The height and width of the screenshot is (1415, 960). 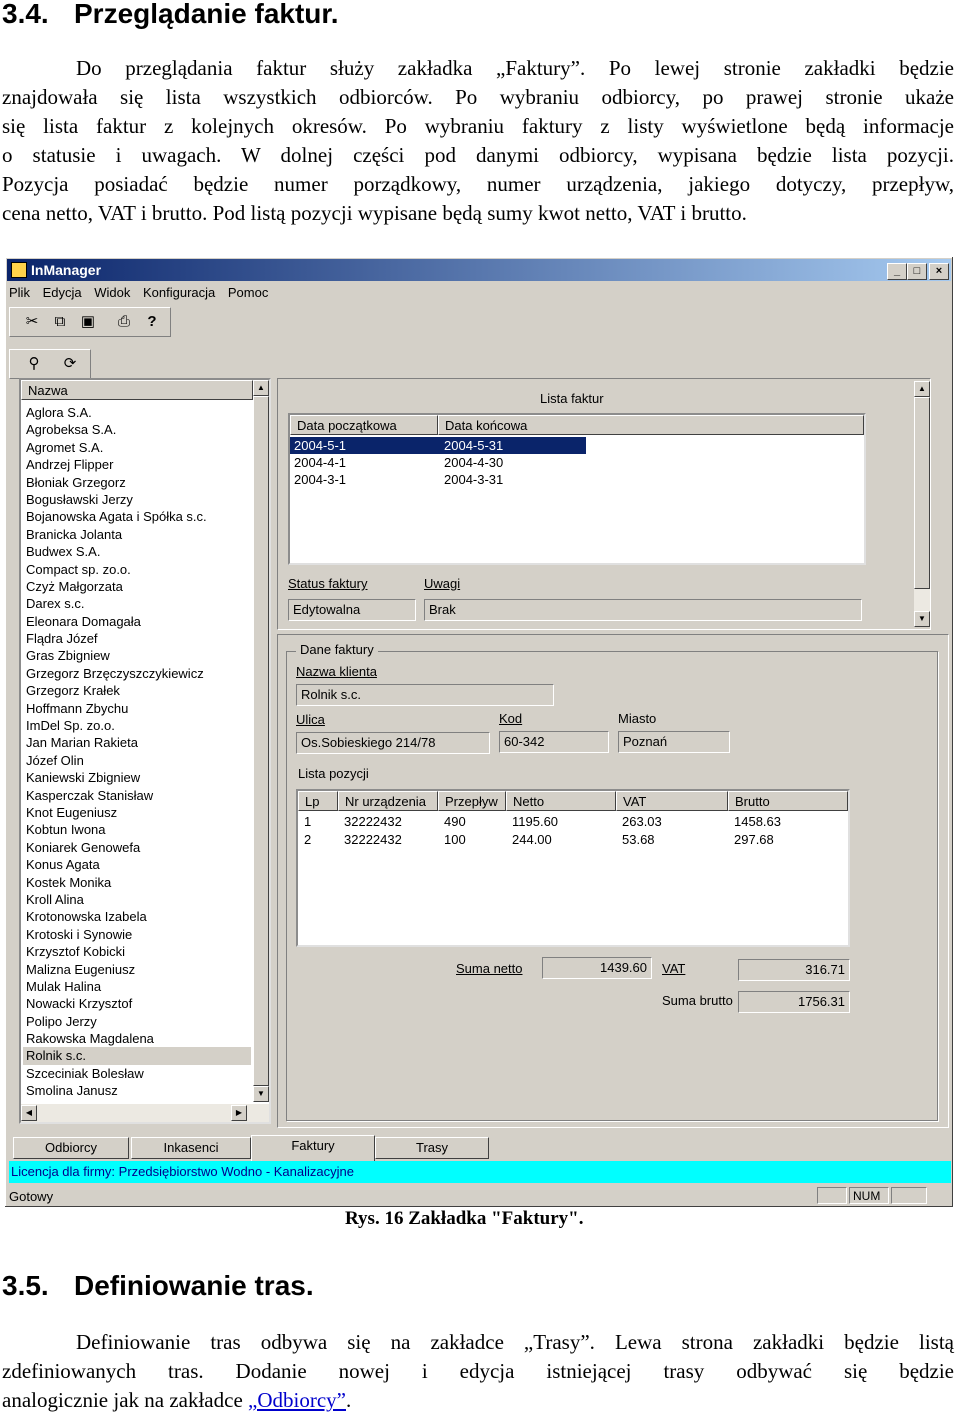 What do you see at coordinates (573, 840) in the screenshot?
I see `position-row: 2 32222432 100 244.00 53.68 297.68` at bounding box center [573, 840].